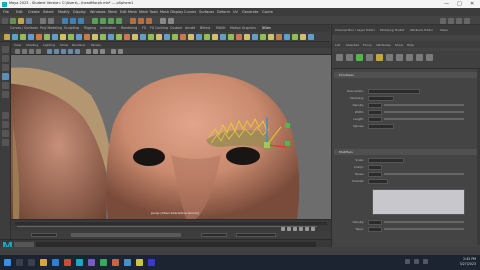 The image size is (480, 270). Describe the element at coordinates (71, 28) in the screenshot. I see `shelf-tab-sculpting: Sculpting` at that location.